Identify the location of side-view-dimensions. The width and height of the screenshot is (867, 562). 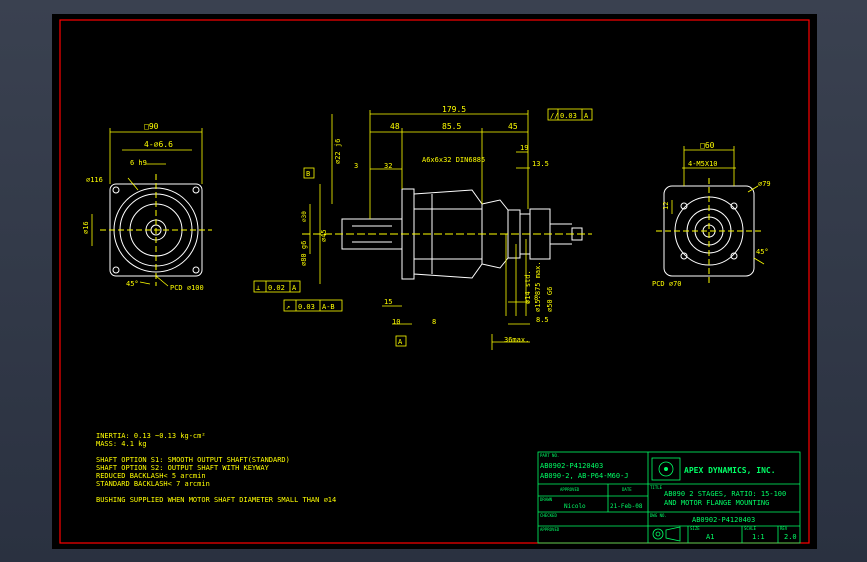
(419, 230).